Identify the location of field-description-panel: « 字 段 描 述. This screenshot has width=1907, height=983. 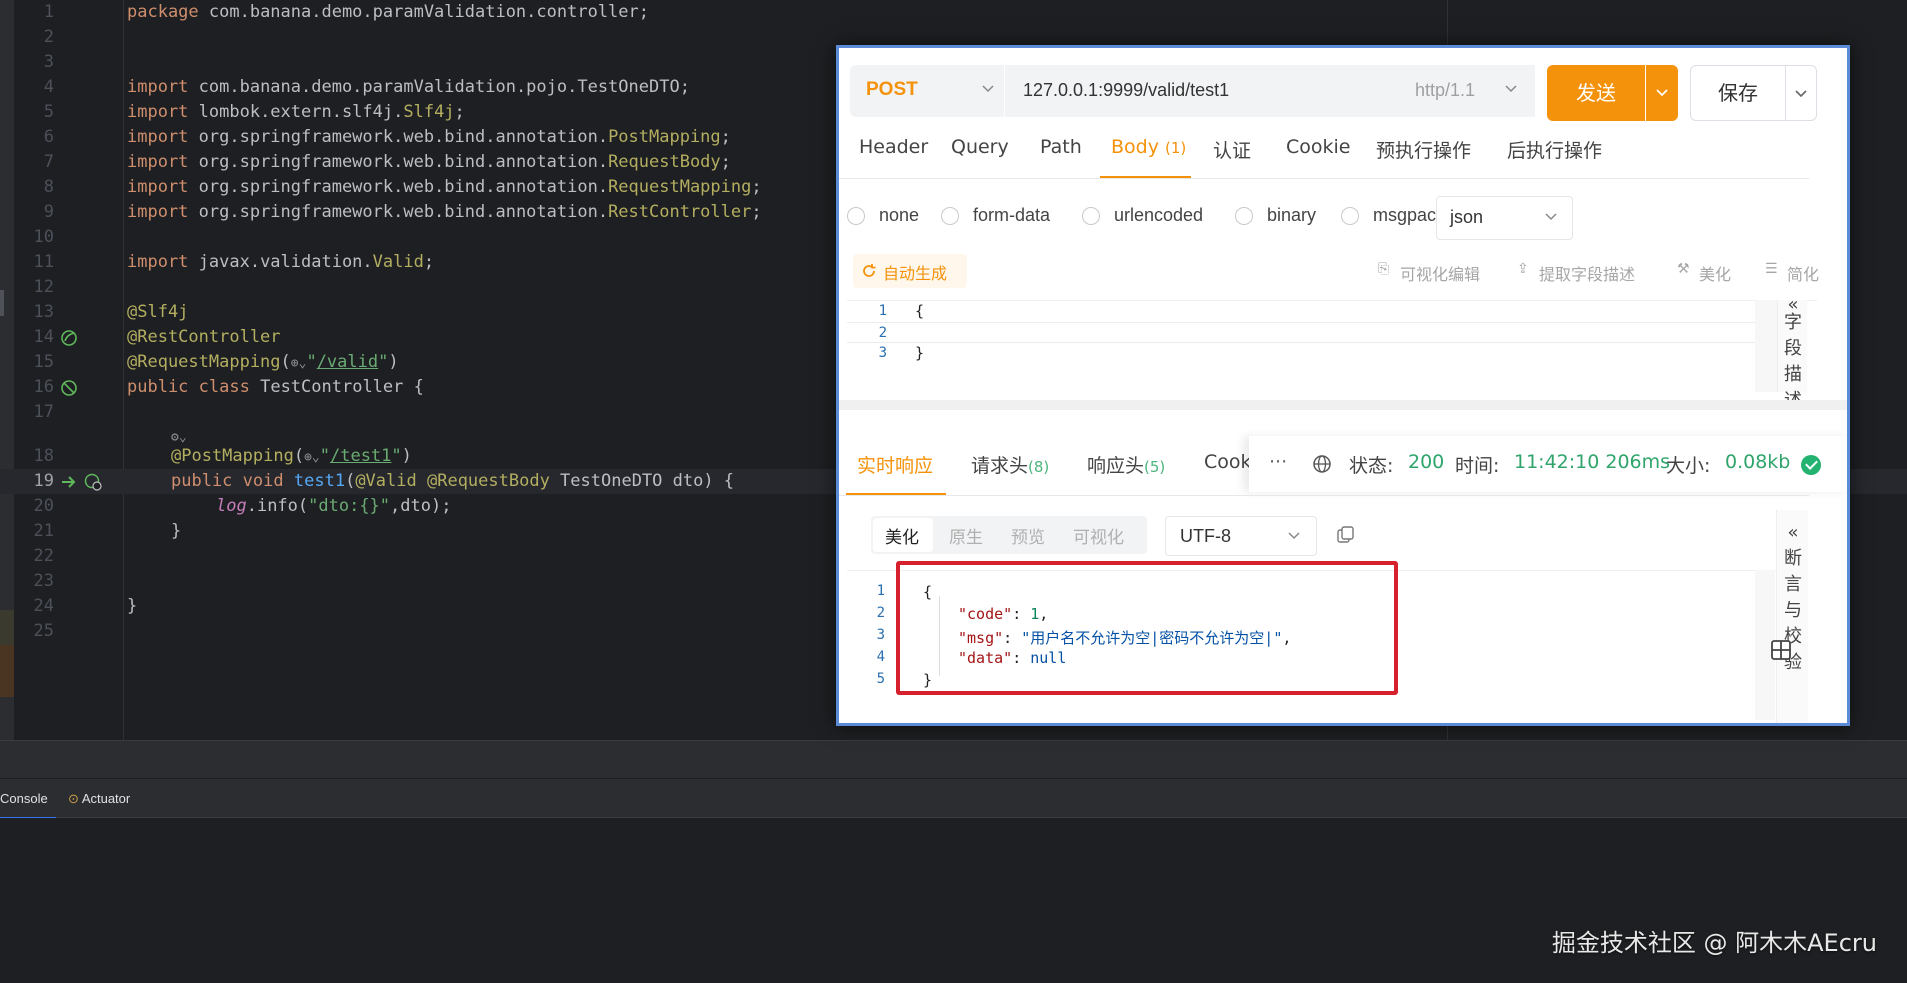
(1792, 352).